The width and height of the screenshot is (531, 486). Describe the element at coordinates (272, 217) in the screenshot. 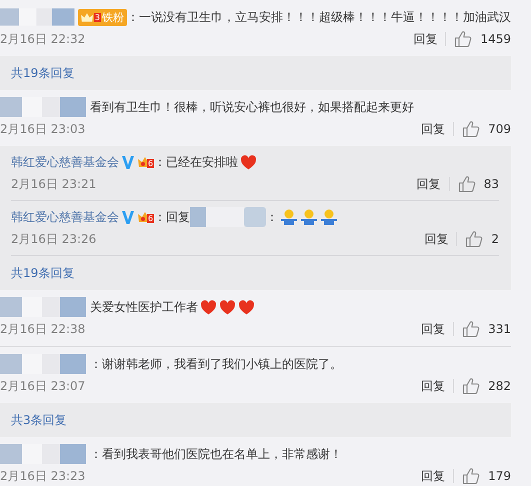

I see `reply-text: ：` at that location.